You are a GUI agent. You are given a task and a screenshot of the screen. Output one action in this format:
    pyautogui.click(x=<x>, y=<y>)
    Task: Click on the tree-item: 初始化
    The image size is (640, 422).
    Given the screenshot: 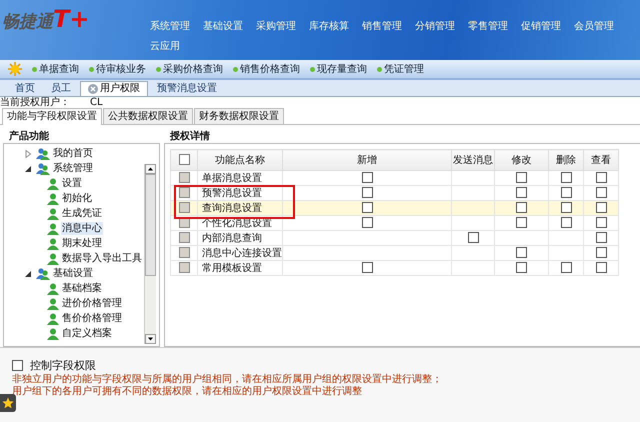 What is the action you would take?
    pyautogui.click(x=77, y=198)
    